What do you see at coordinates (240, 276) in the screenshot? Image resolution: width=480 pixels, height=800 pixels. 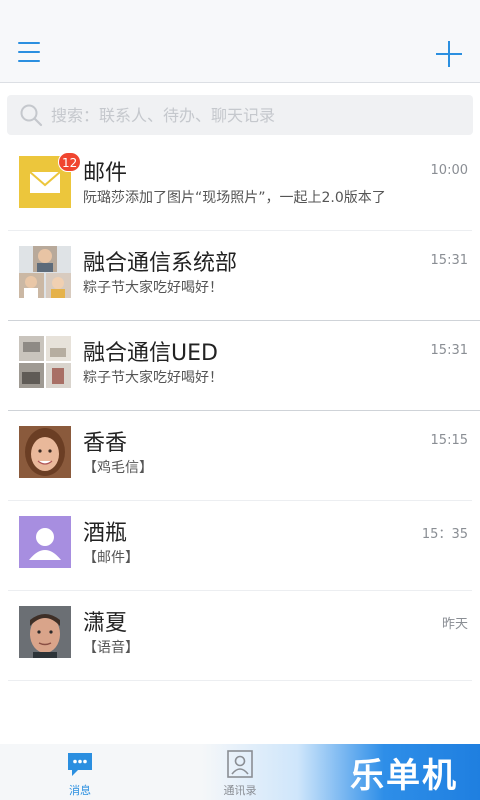 I see `conversation-item-group: 融合通信系统部 粽子节大家吃好喝好！ 15:31` at bounding box center [240, 276].